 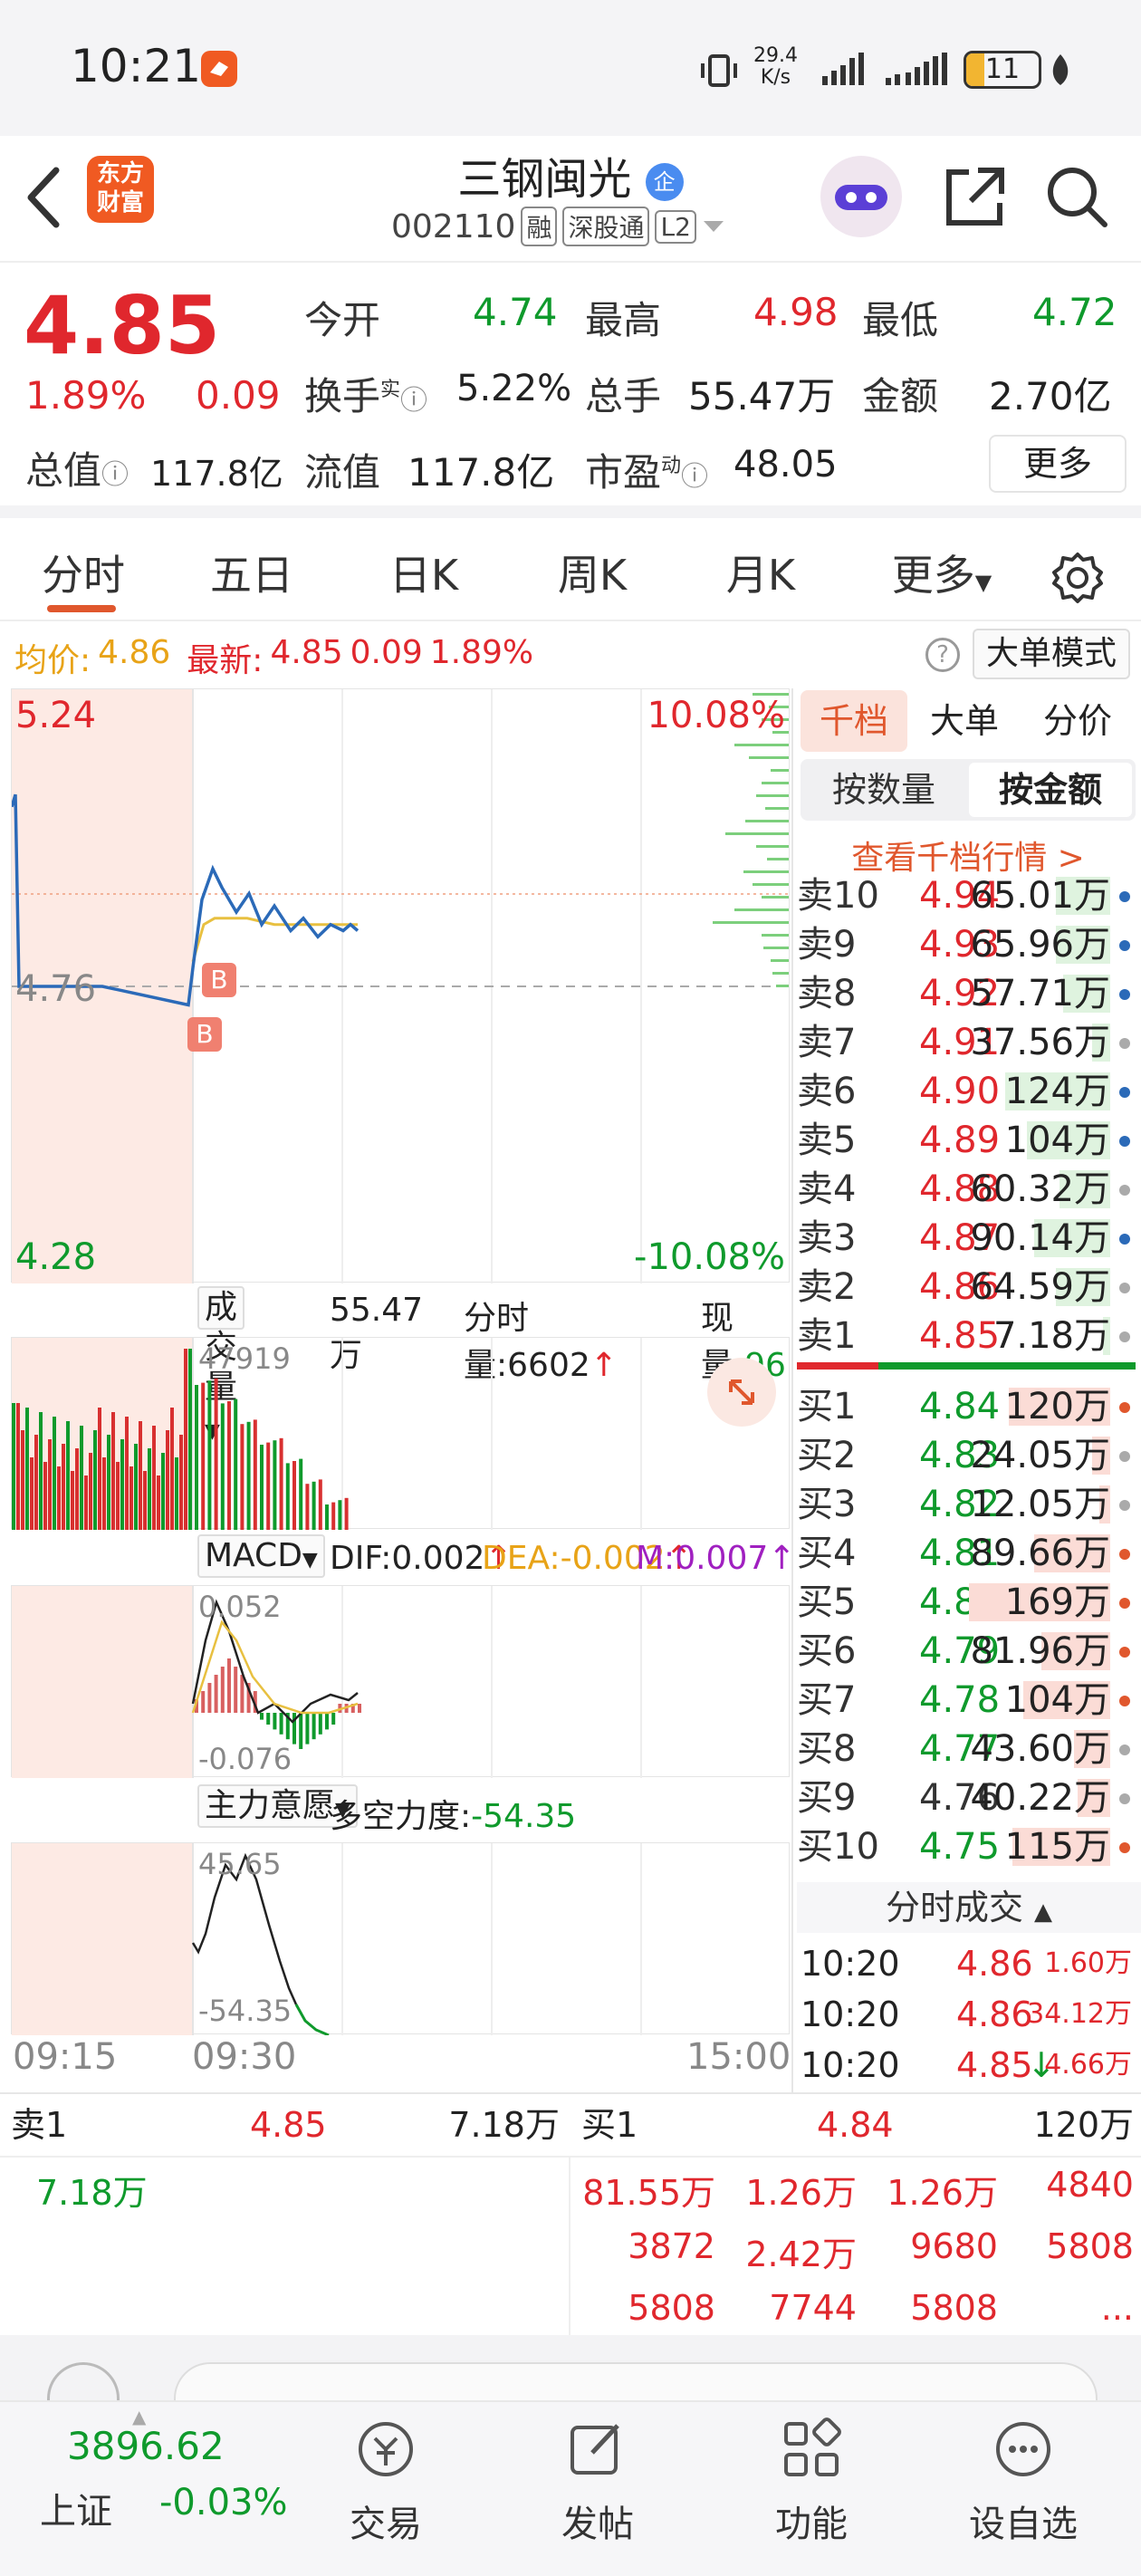 What do you see at coordinates (1051, 396) in the screenshot?
I see `amount-value: 2.70亿` at bounding box center [1051, 396].